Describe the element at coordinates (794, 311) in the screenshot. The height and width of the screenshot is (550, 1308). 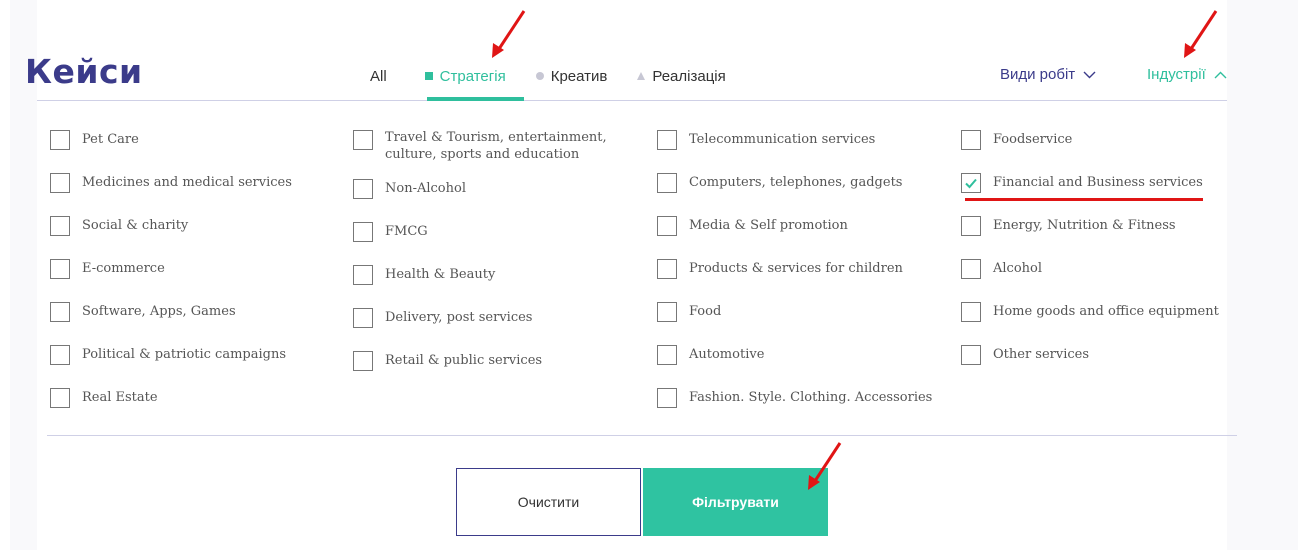
I see `checkbox-option: Food` at that location.